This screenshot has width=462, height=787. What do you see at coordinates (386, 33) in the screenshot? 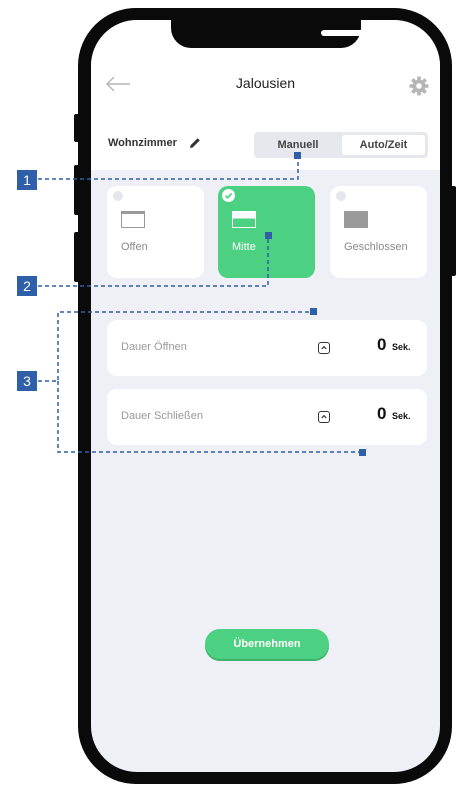
I see `camera` at bounding box center [386, 33].